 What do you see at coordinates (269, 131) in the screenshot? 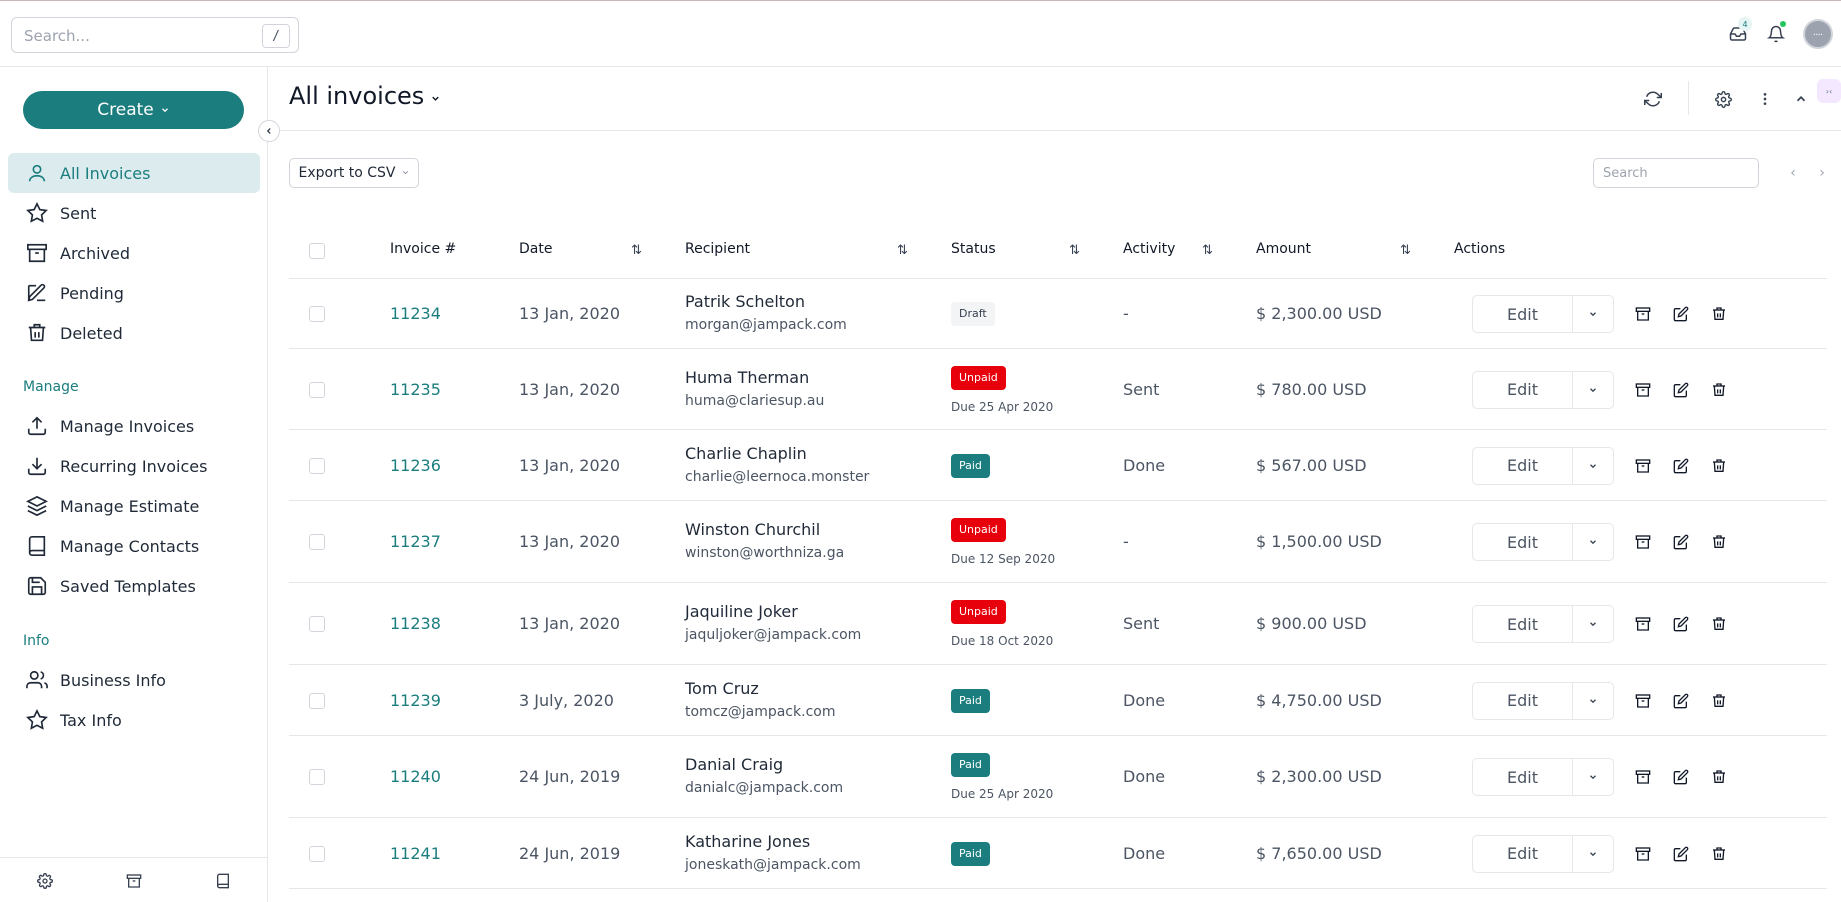
I see `sidebar-collapse-button` at bounding box center [269, 131].